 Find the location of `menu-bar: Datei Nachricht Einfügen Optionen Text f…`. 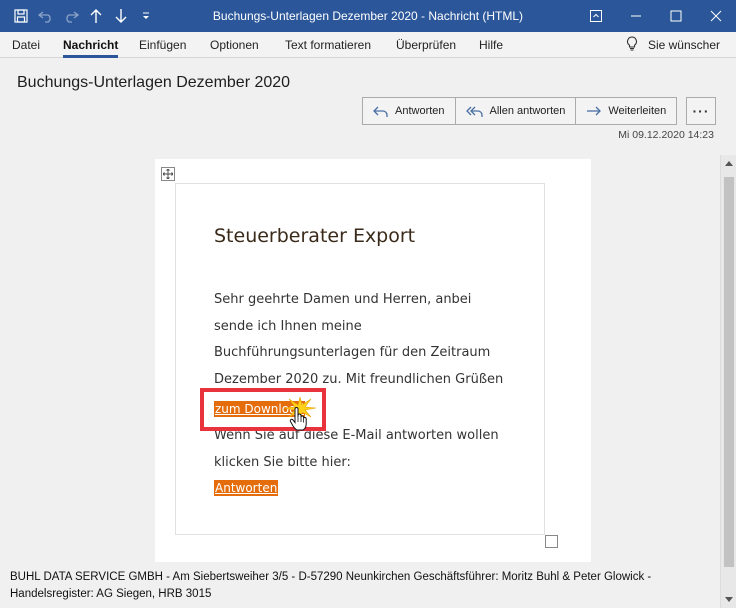

menu-bar: Datei Nachricht Einfügen Optionen Text f… is located at coordinates (368, 45).